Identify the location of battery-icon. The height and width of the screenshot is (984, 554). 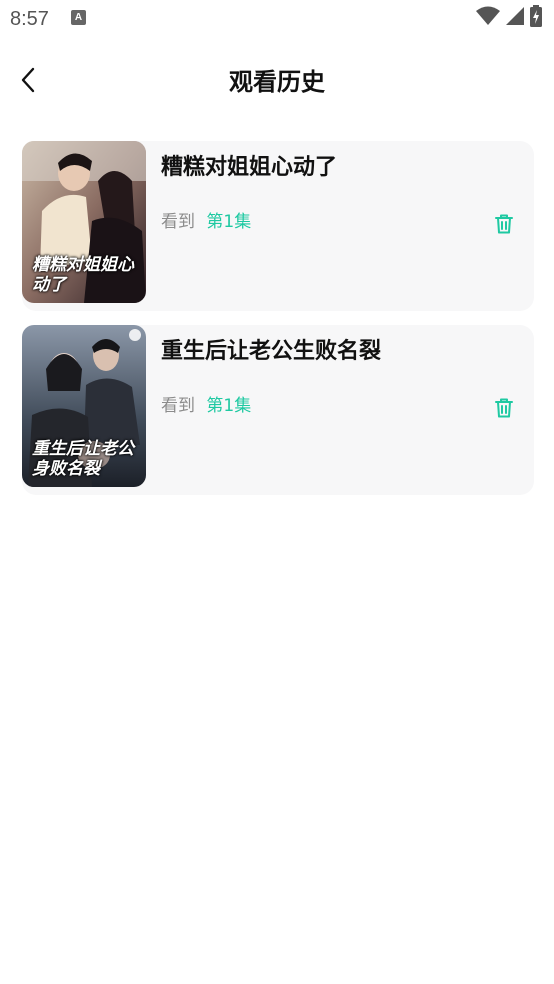
(536, 18).